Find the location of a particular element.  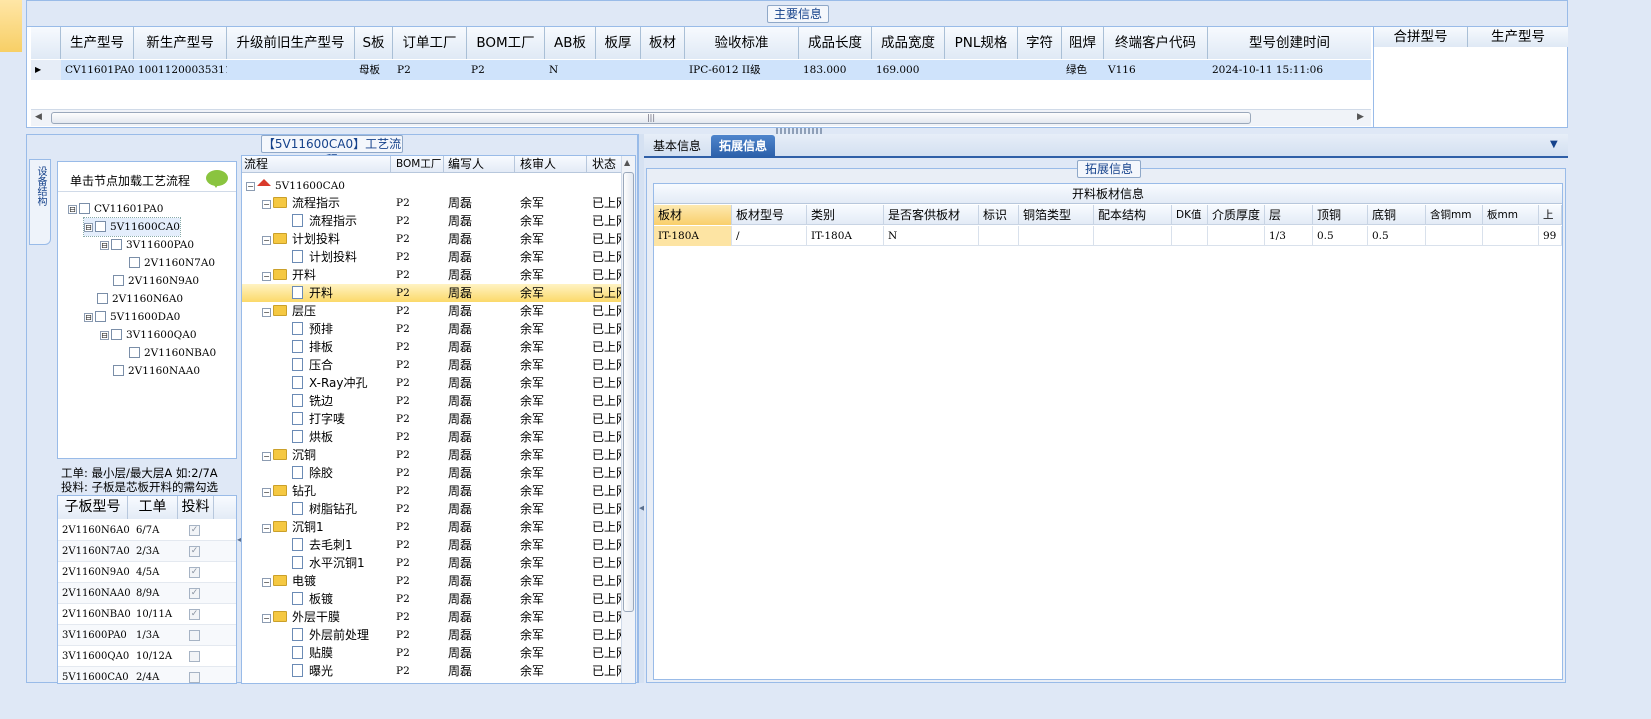

feed-checkbox is located at coordinates (194, 656).